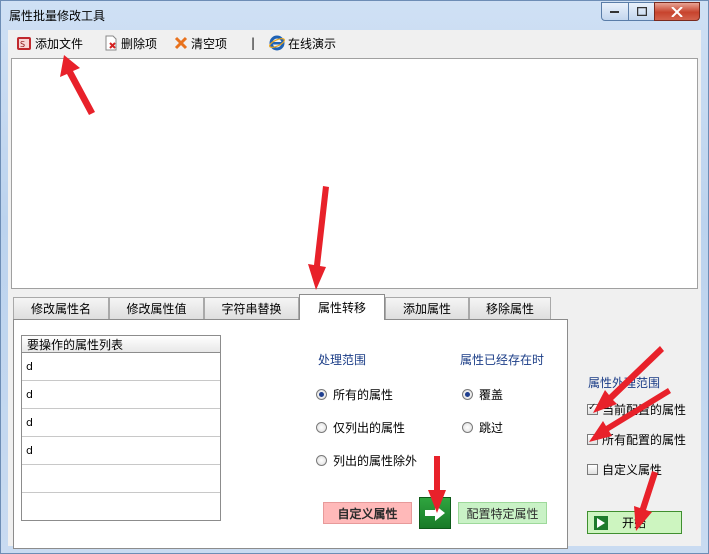 This screenshot has height=554, width=709. Describe the element at coordinates (502, 360) in the screenshot. I see `exists-title: 属性已经存在时` at that location.